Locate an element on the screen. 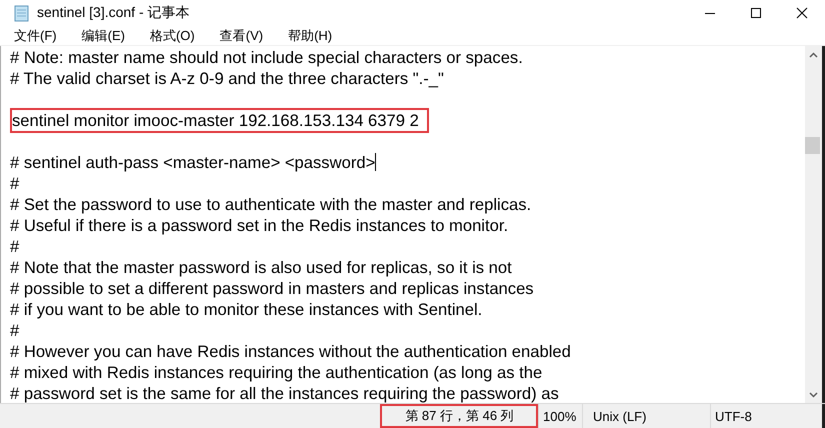  menu-item: 格式(O) is located at coordinates (173, 35).